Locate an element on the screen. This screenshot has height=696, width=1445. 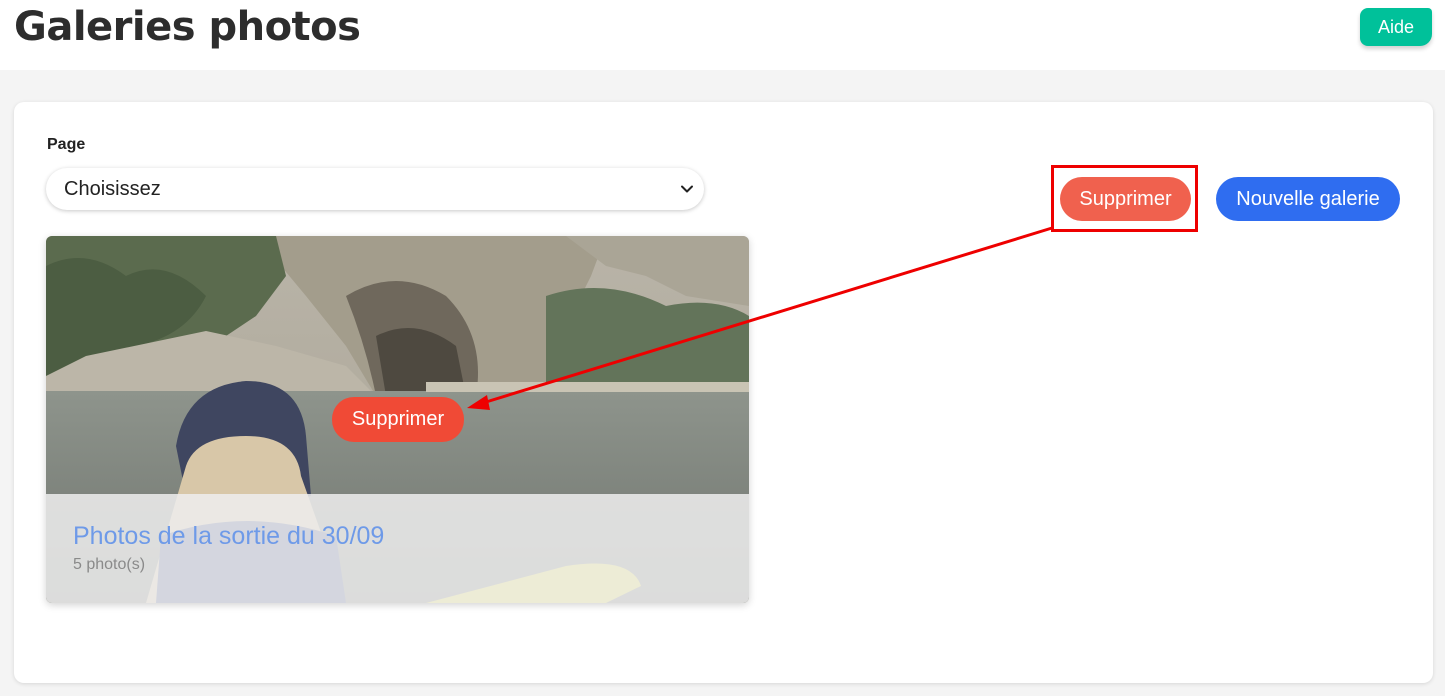
gallery-card-footer: Photos de la sortie du 30/09 5 photo(s) is located at coordinates (397, 548).